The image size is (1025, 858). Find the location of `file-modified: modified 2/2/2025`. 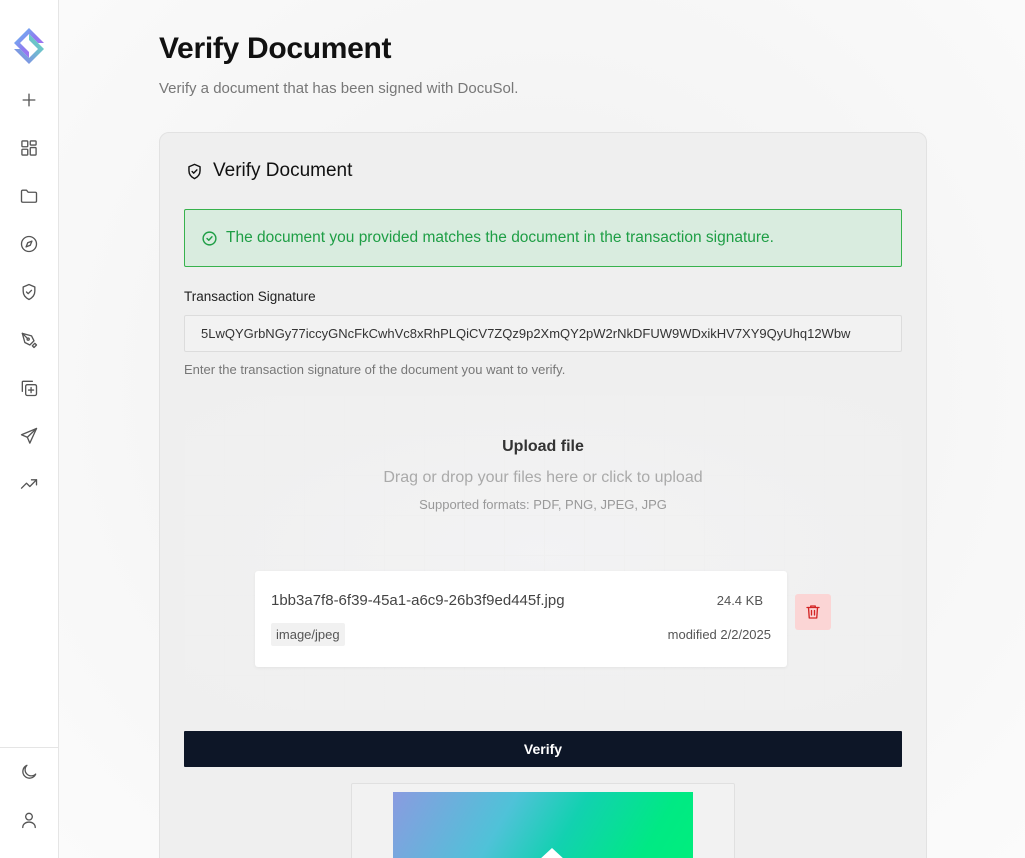

file-modified: modified 2/2/2025 is located at coordinates (719, 634).